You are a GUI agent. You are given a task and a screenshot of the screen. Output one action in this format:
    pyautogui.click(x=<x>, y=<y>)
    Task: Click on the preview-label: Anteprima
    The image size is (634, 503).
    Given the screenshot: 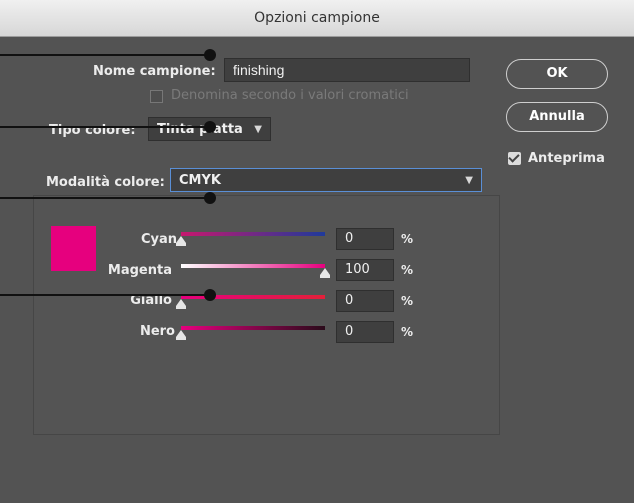 What is the action you would take?
    pyautogui.click(x=566, y=158)
    